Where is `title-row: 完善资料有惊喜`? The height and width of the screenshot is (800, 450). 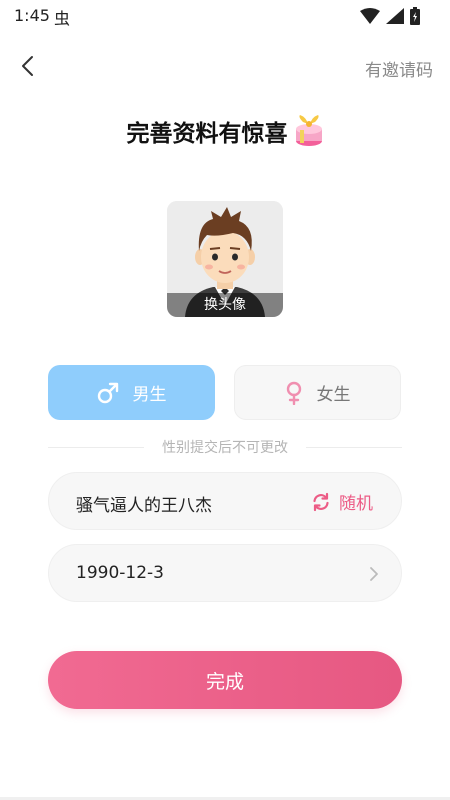 title-row: 完善资料有惊喜 is located at coordinates (225, 131).